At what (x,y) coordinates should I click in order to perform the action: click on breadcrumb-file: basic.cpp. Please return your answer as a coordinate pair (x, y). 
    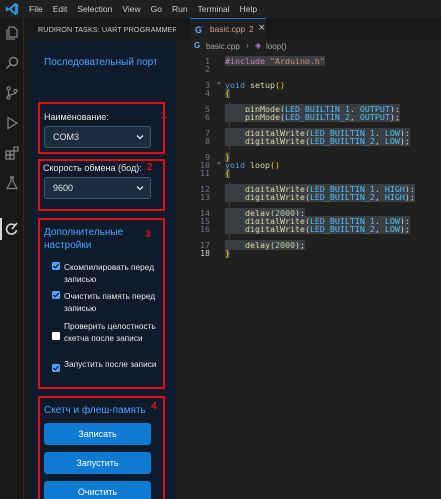
    Looking at the image, I should click on (223, 46).